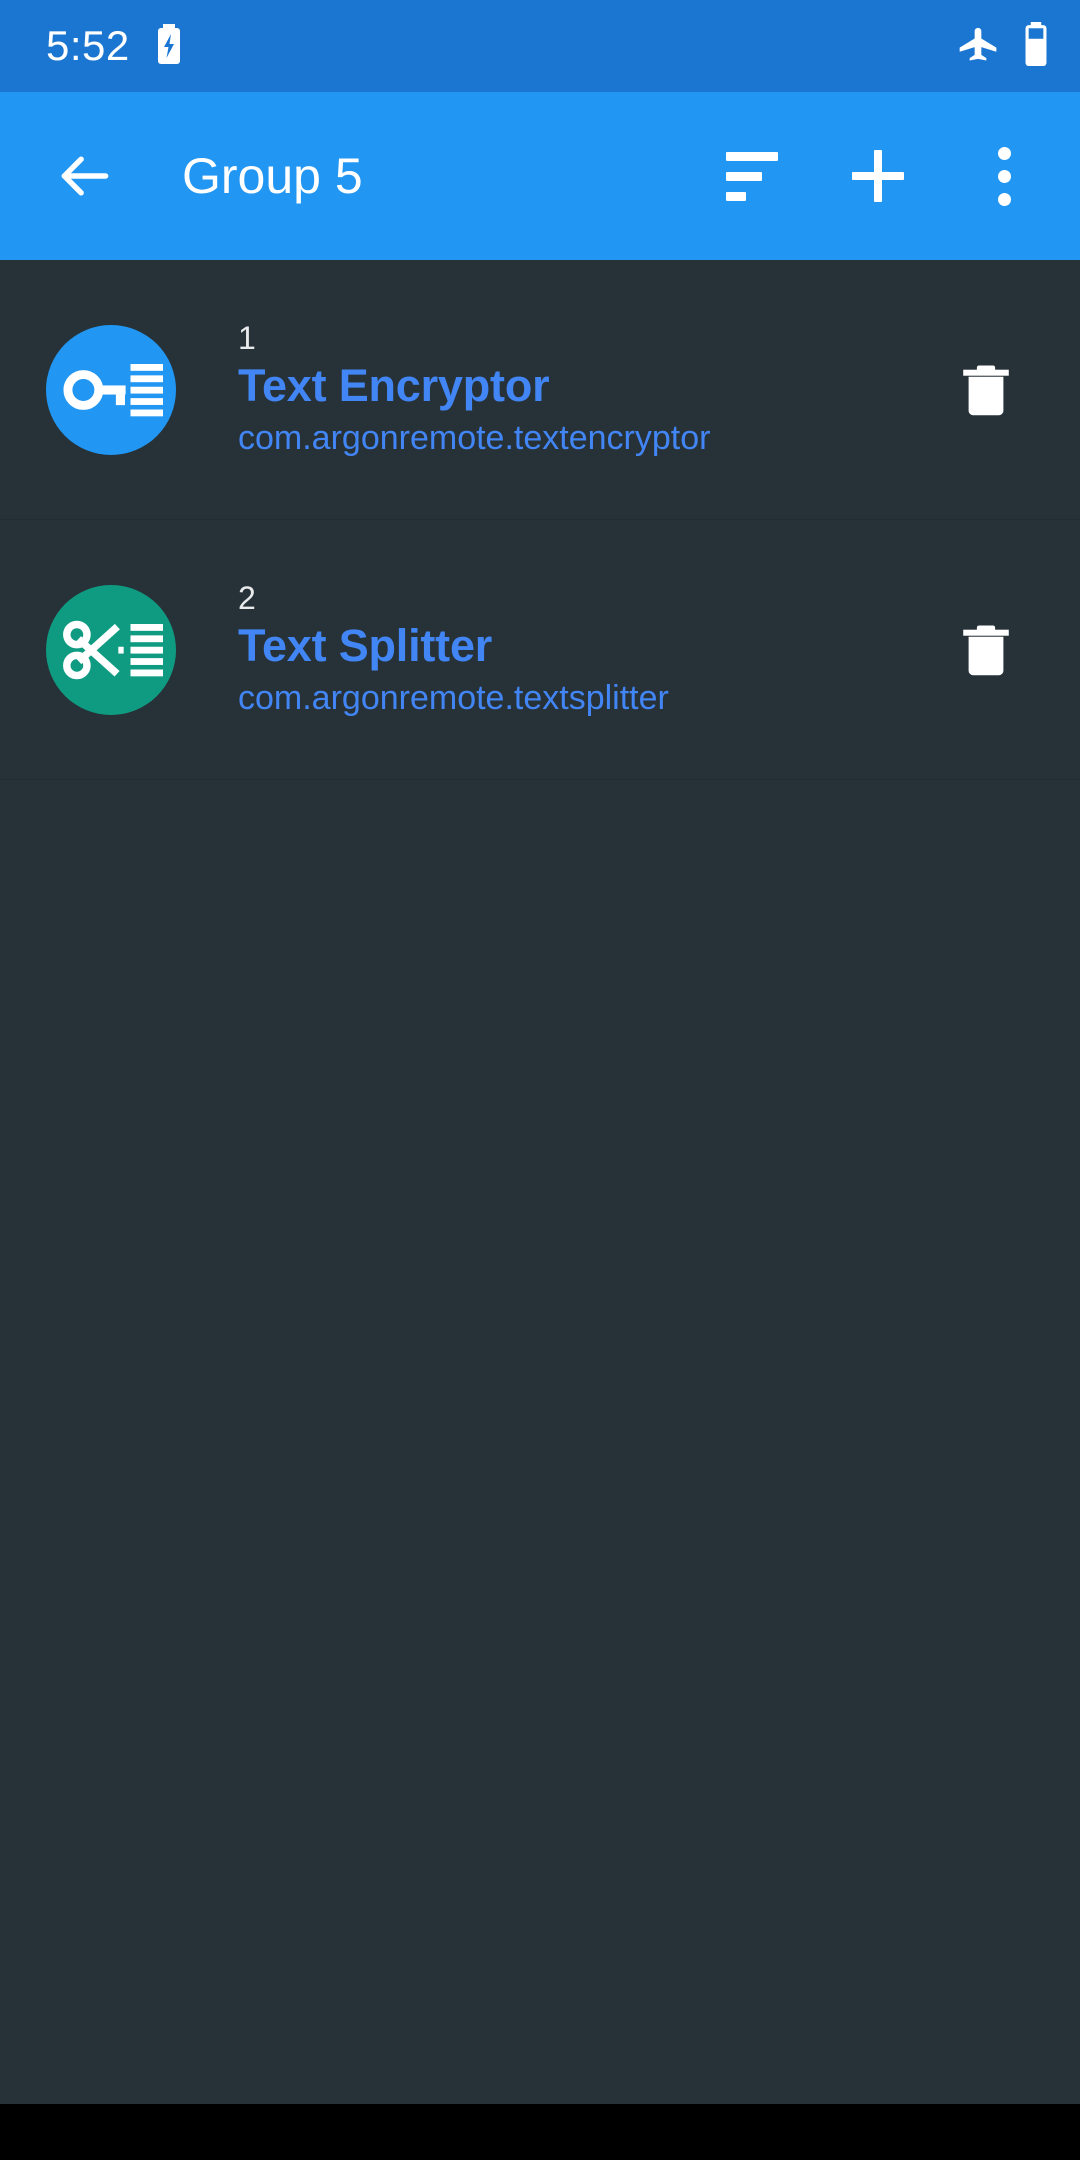 This screenshot has height=2160, width=1080. What do you see at coordinates (474, 438) in the screenshot?
I see `list-item-package: com.argonremote.textencryptor` at bounding box center [474, 438].